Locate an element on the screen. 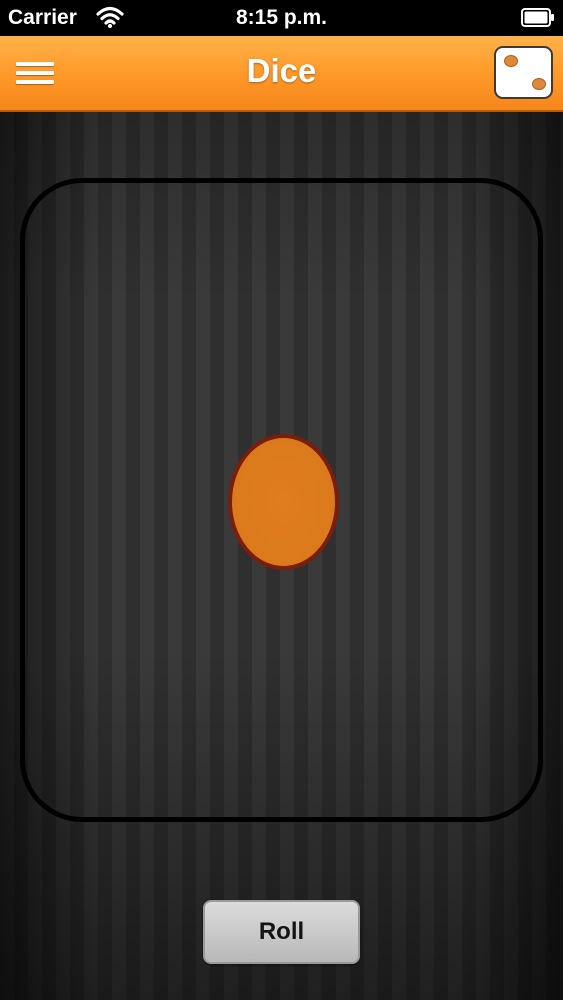 This screenshot has height=1000, width=563. dice-pip is located at coordinates (283, 502).